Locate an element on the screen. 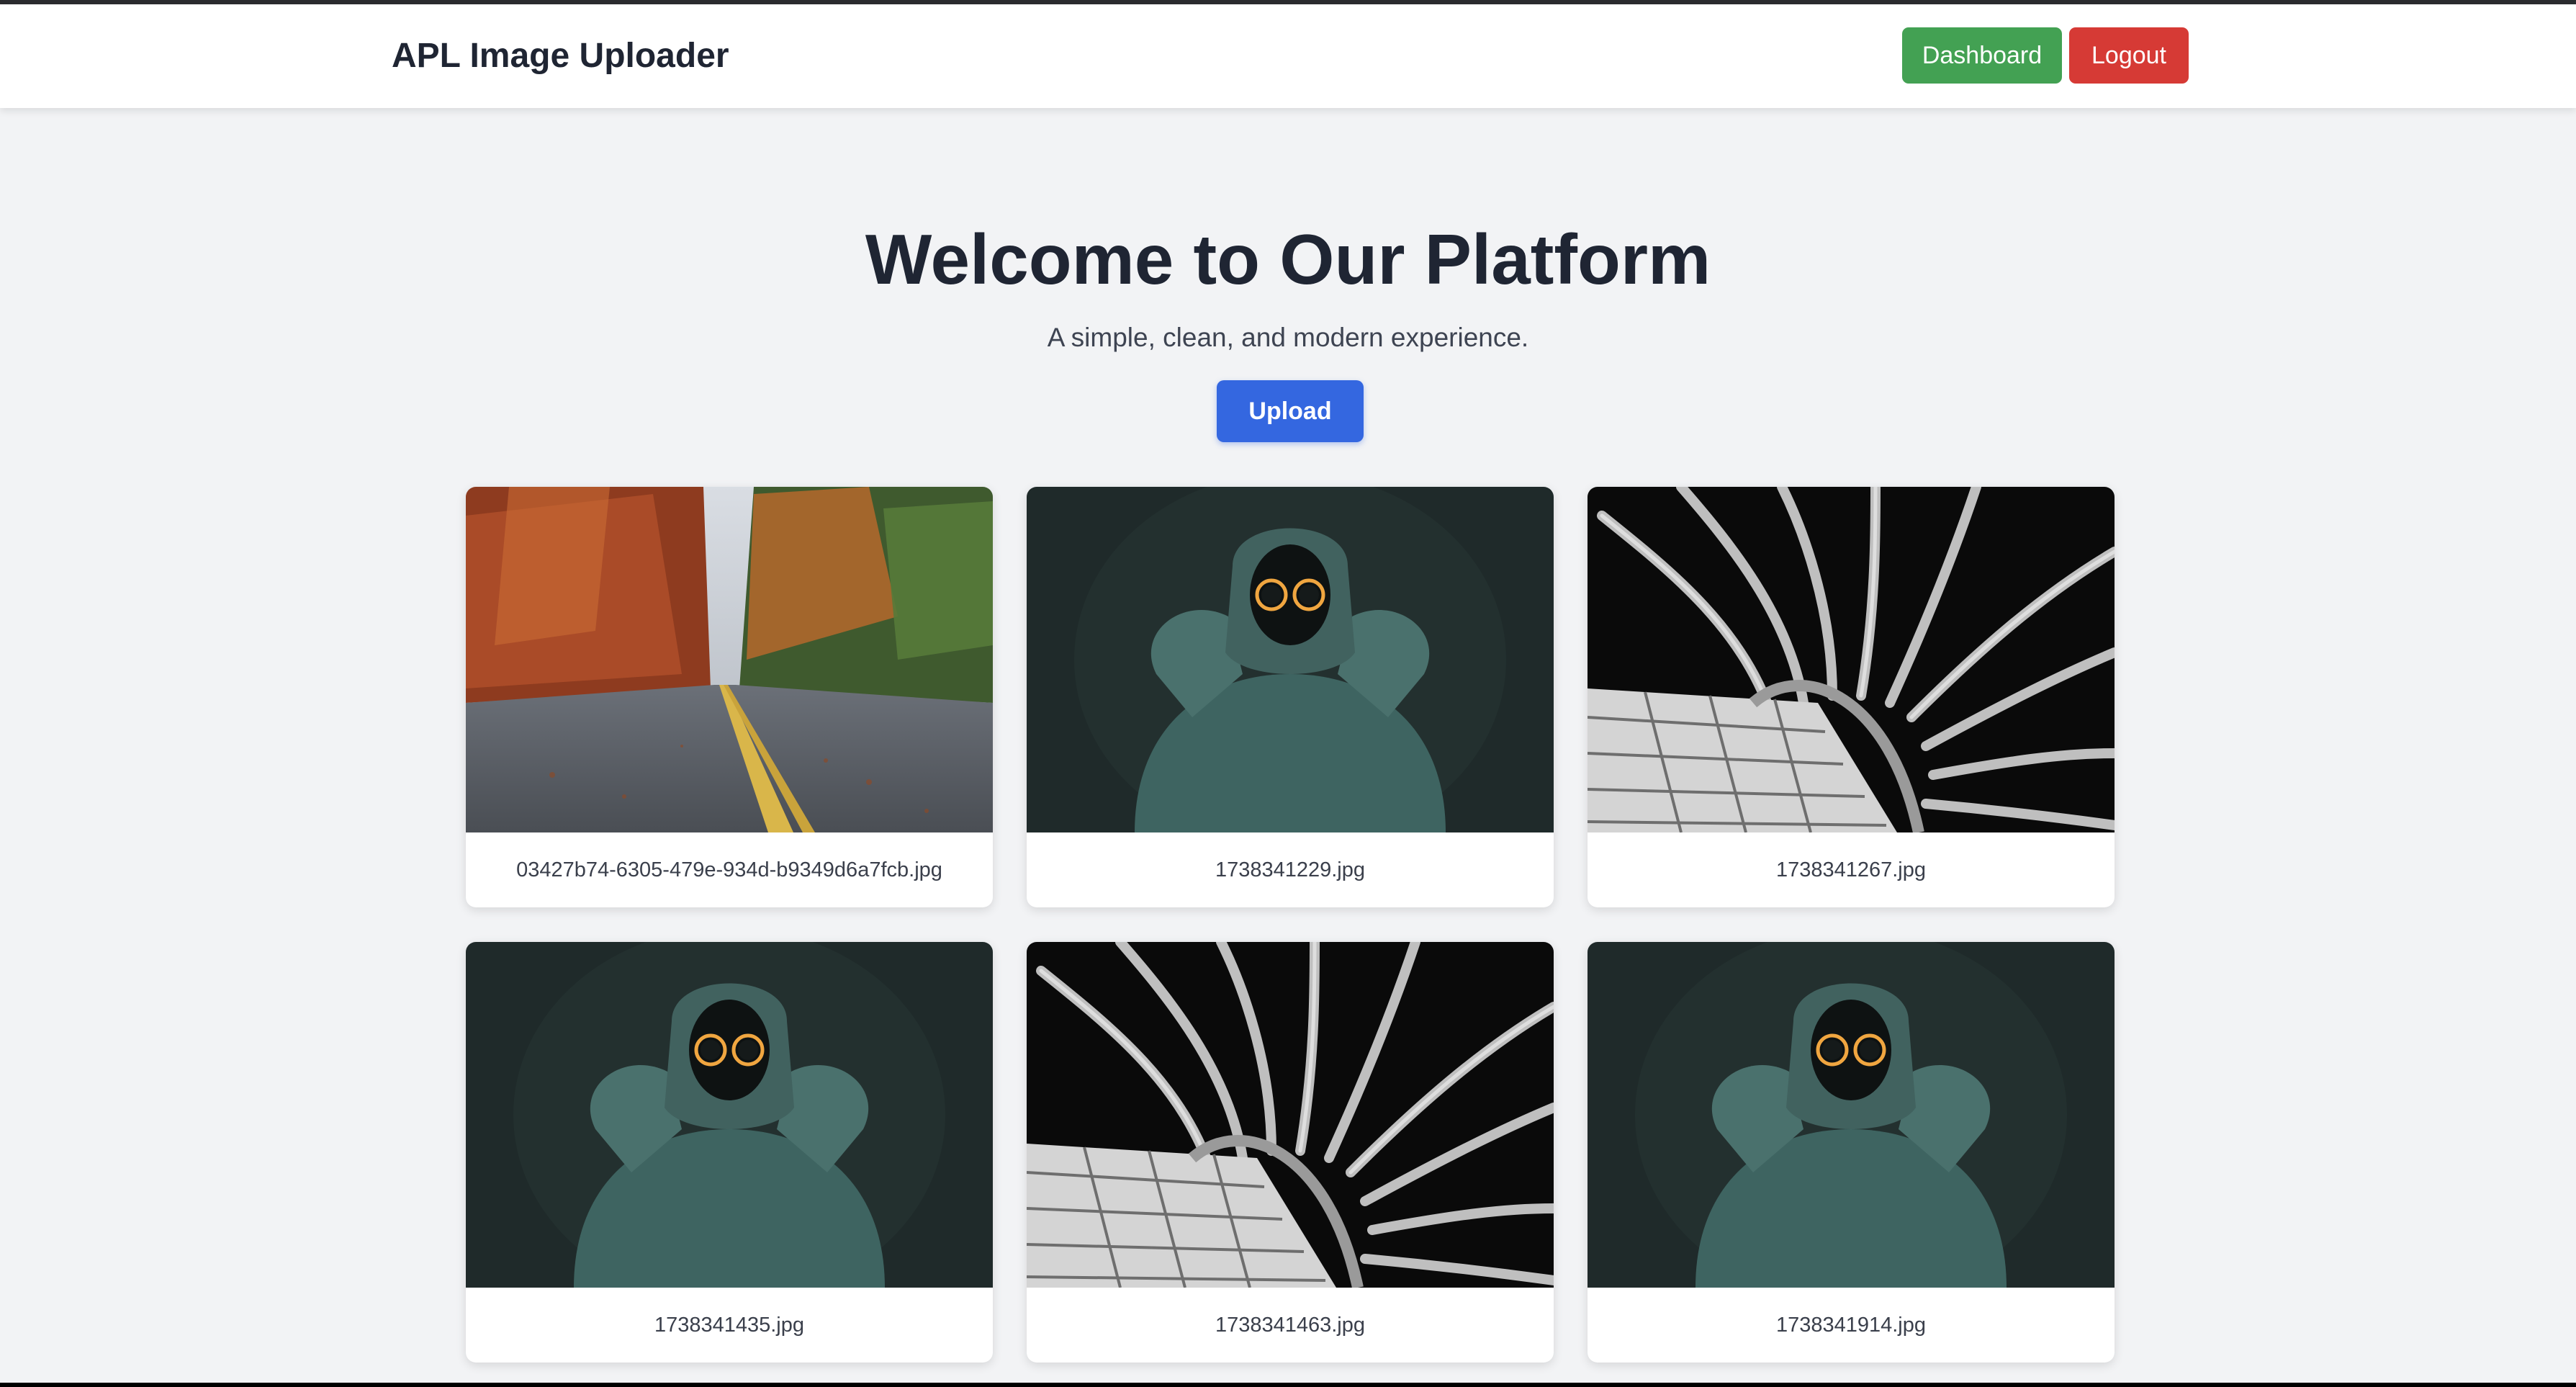 This screenshot has height=1387, width=2576. dashboard-button: Dashboard is located at coordinates (1982, 55).